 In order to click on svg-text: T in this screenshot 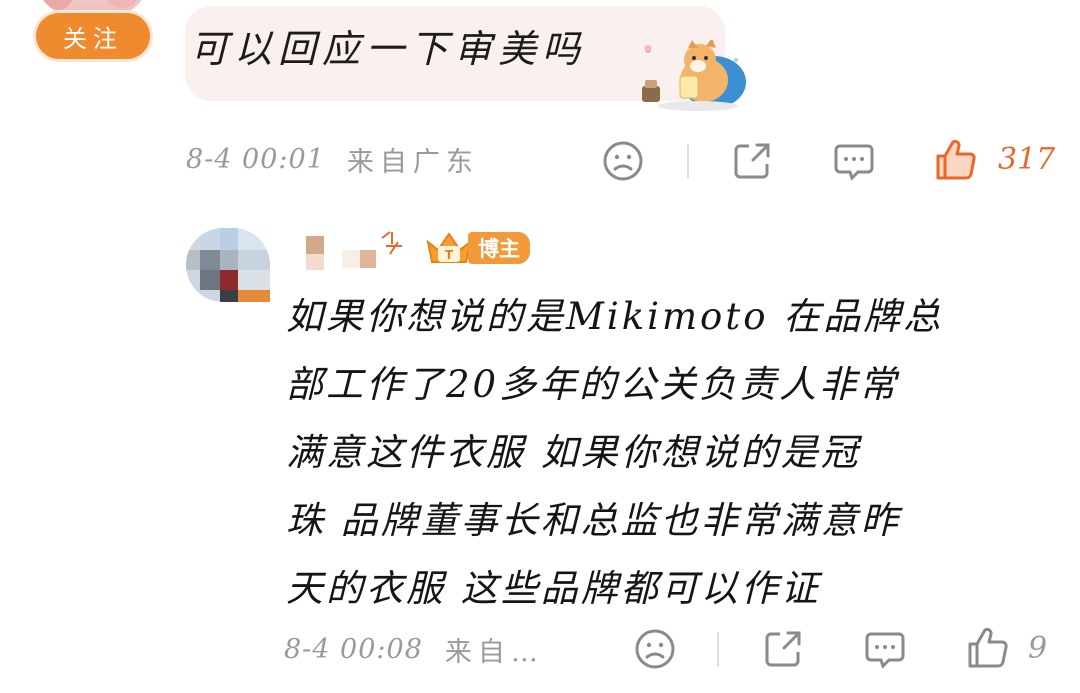, I will do `click(449, 255)`.